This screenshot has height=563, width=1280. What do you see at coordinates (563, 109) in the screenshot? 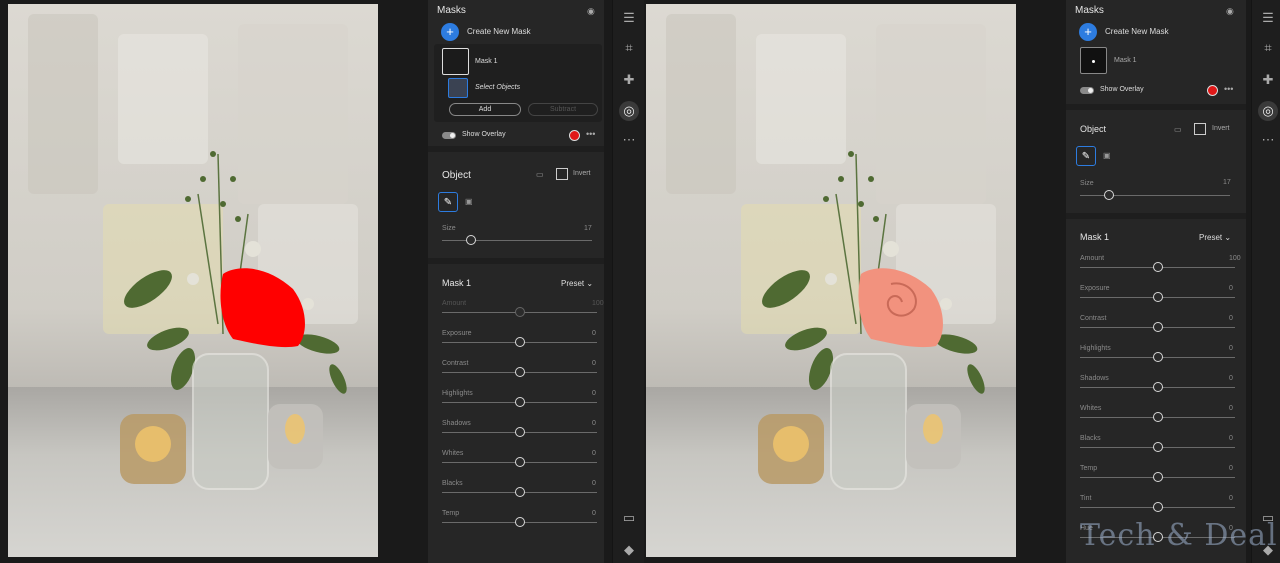
I see `subtract-button: Subtract` at bounding box center [563, 109].